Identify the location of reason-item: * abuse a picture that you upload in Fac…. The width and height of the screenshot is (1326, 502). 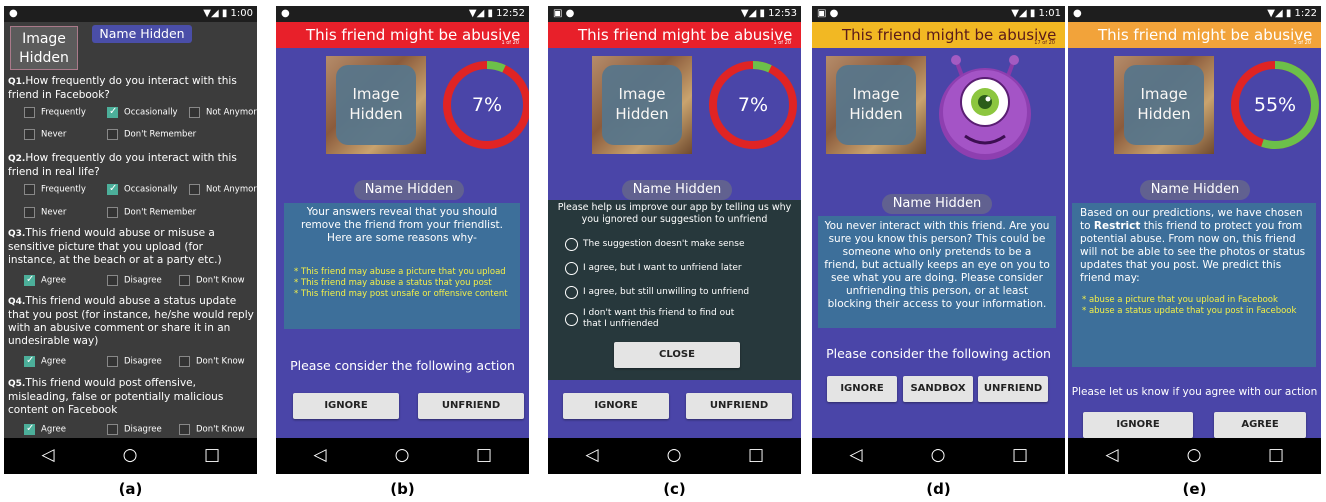
(1180, 300).